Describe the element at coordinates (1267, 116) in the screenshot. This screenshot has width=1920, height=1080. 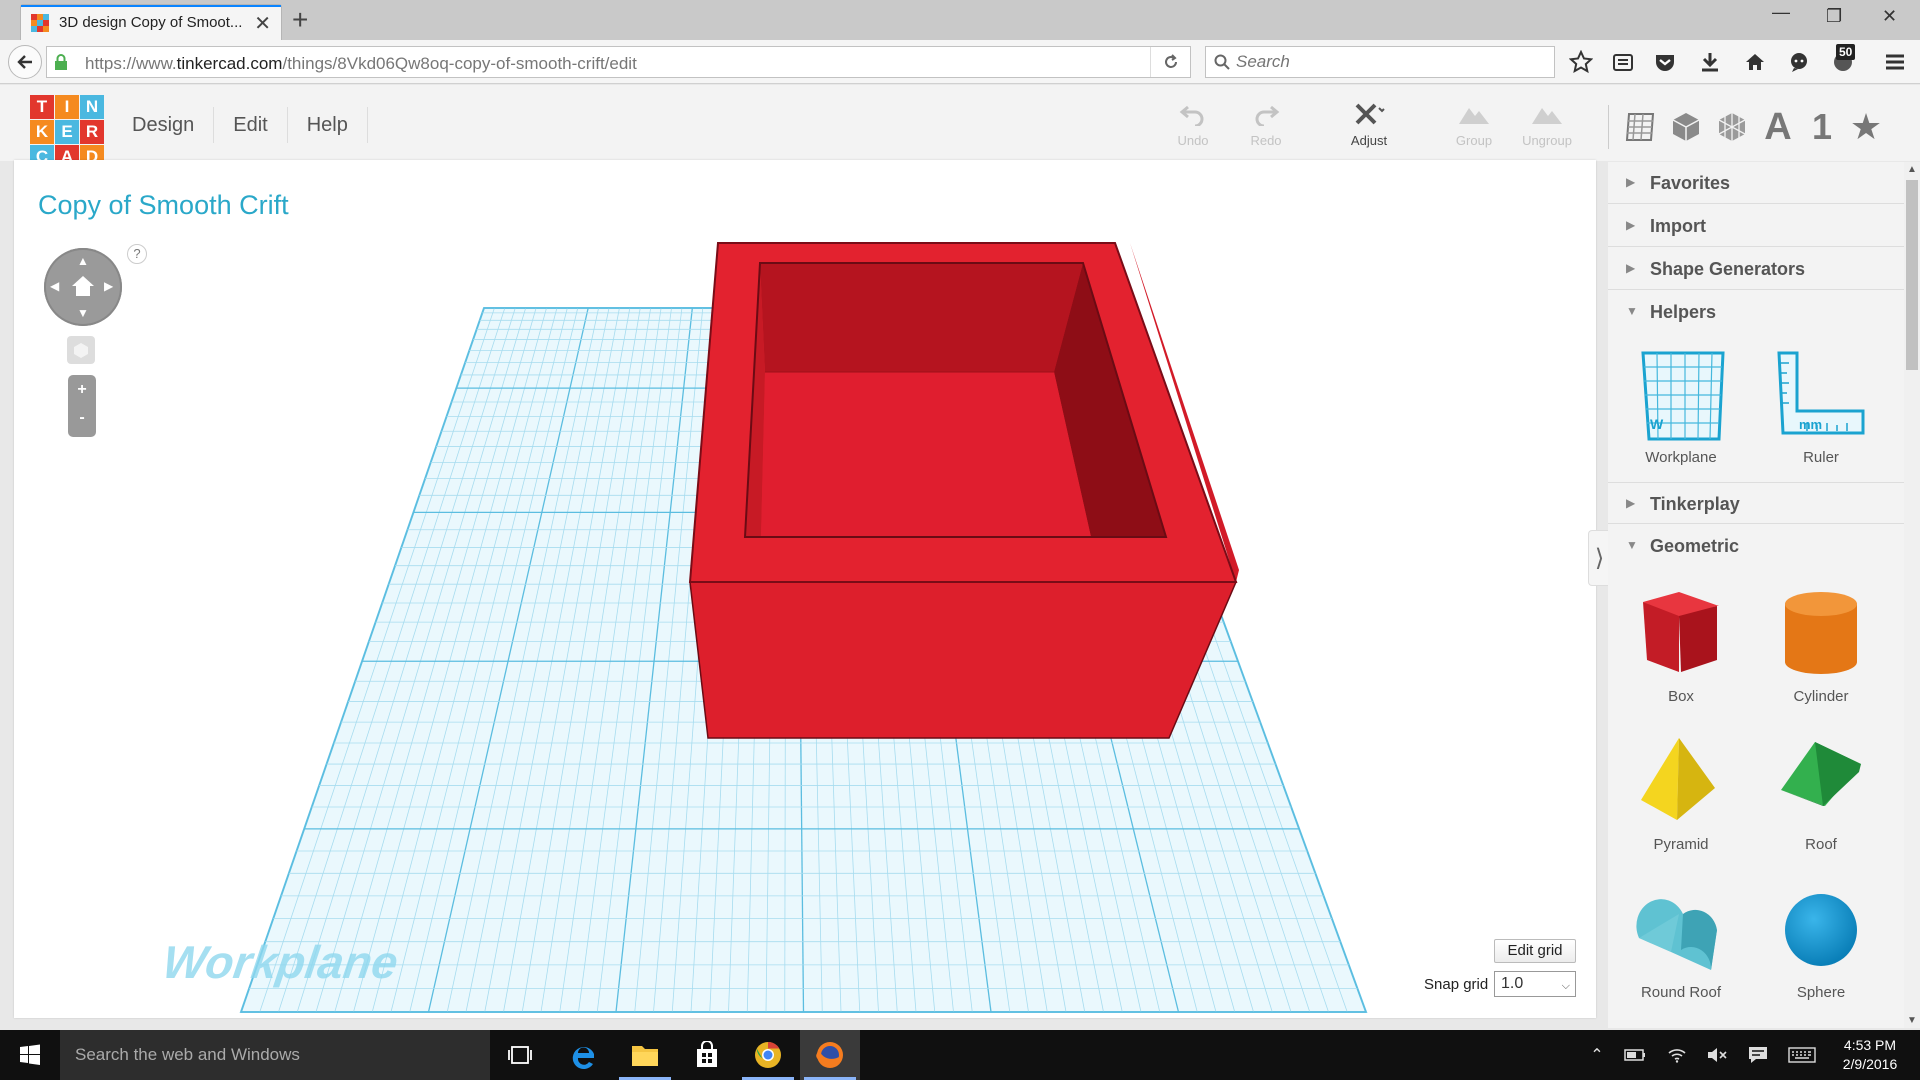
I see `redo-icon` at that location.